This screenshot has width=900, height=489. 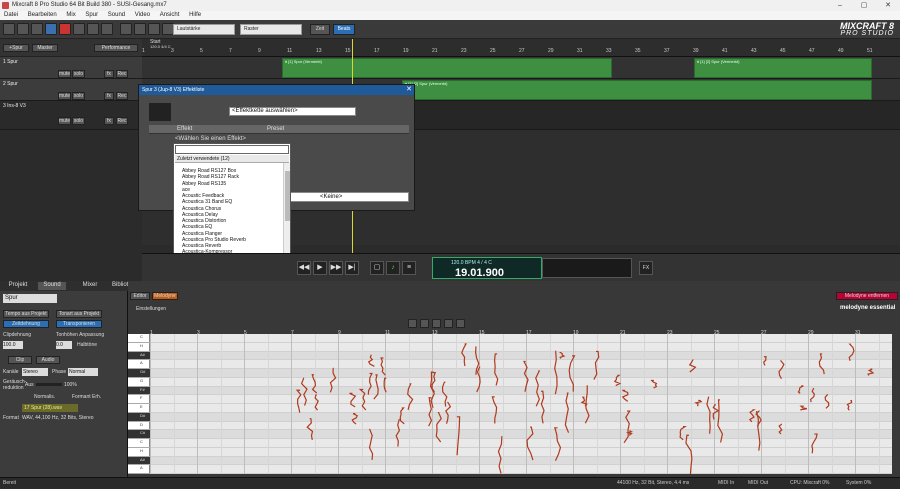 What do you see at coordinates (51, 29) in the screenshot?
I see `save-as-icon` at bounding box center [51, 29].